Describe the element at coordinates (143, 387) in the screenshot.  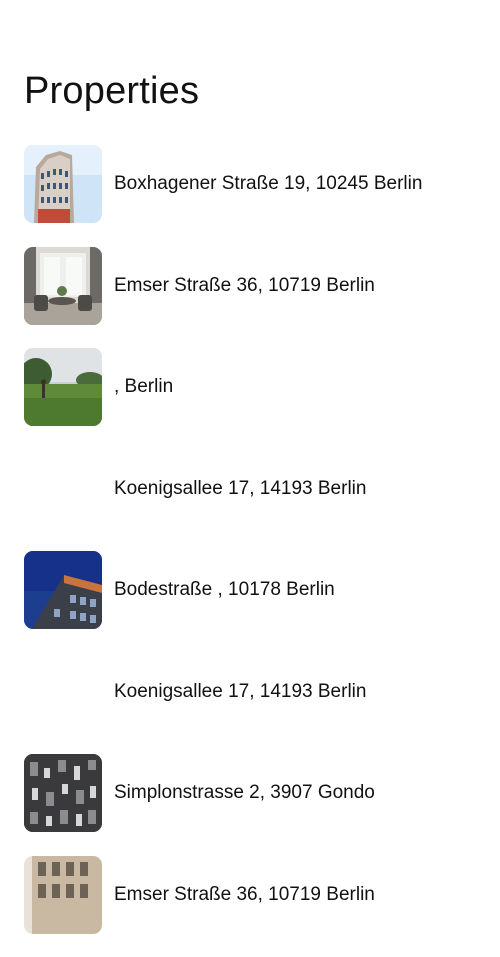
I see `property-address: , Berlin` at that location.